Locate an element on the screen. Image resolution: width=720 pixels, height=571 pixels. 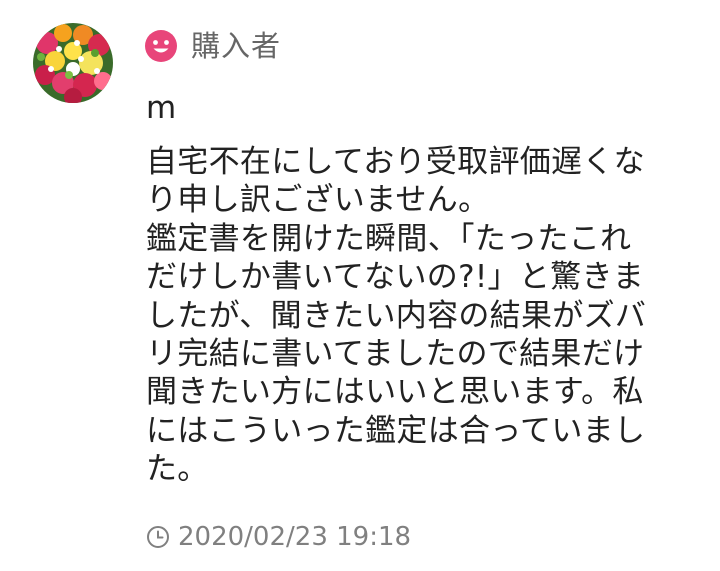
clock-icon is located at coordinates (158, 537).